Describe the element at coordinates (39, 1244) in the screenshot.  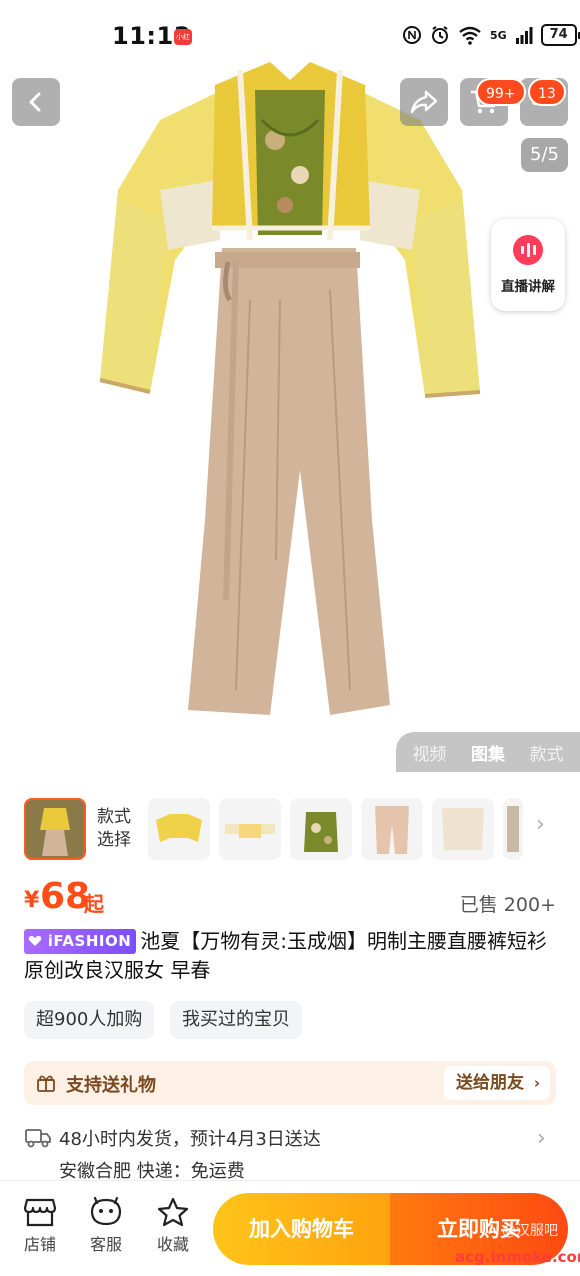
I see `shop-label: 店铺` at that location.